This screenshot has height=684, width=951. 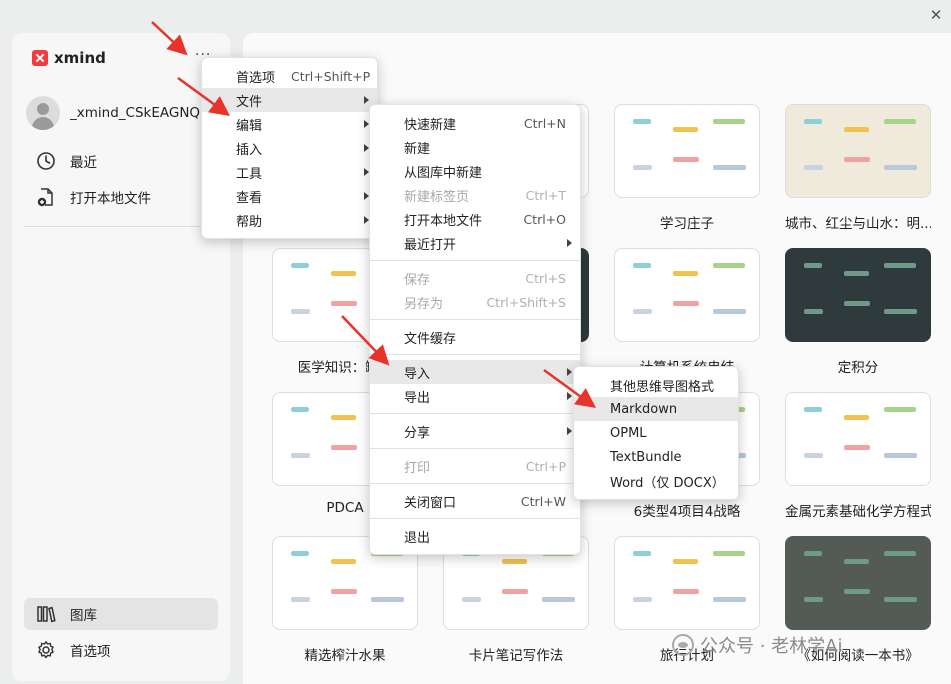 I want to click on template-card: 学习庄子, so click(x=687, y=168).